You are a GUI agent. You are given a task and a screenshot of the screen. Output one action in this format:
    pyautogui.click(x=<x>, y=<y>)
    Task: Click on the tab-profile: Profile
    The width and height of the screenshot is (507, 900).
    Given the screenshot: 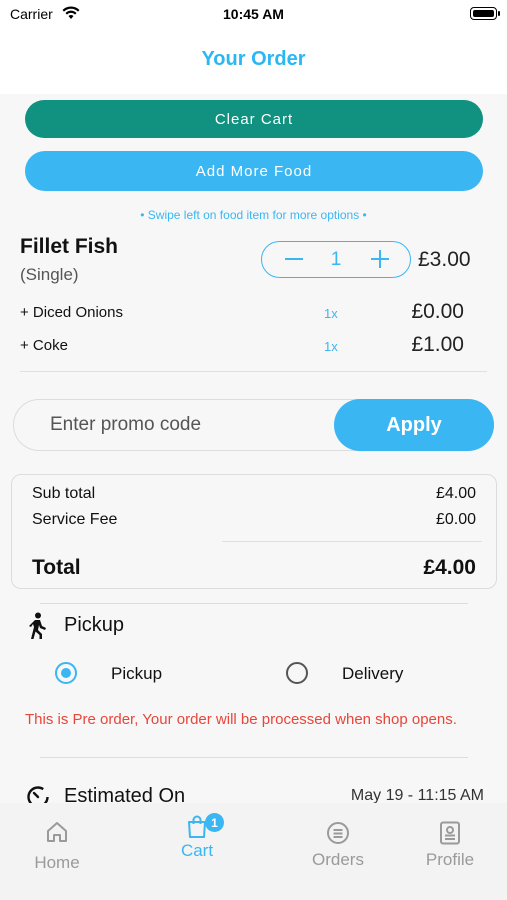 What is the action you would take?
    pyautogui.click(x=450, y=843)
    